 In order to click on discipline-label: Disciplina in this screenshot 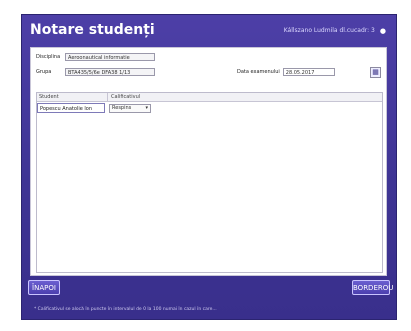, I will do `click(48, 57)`.